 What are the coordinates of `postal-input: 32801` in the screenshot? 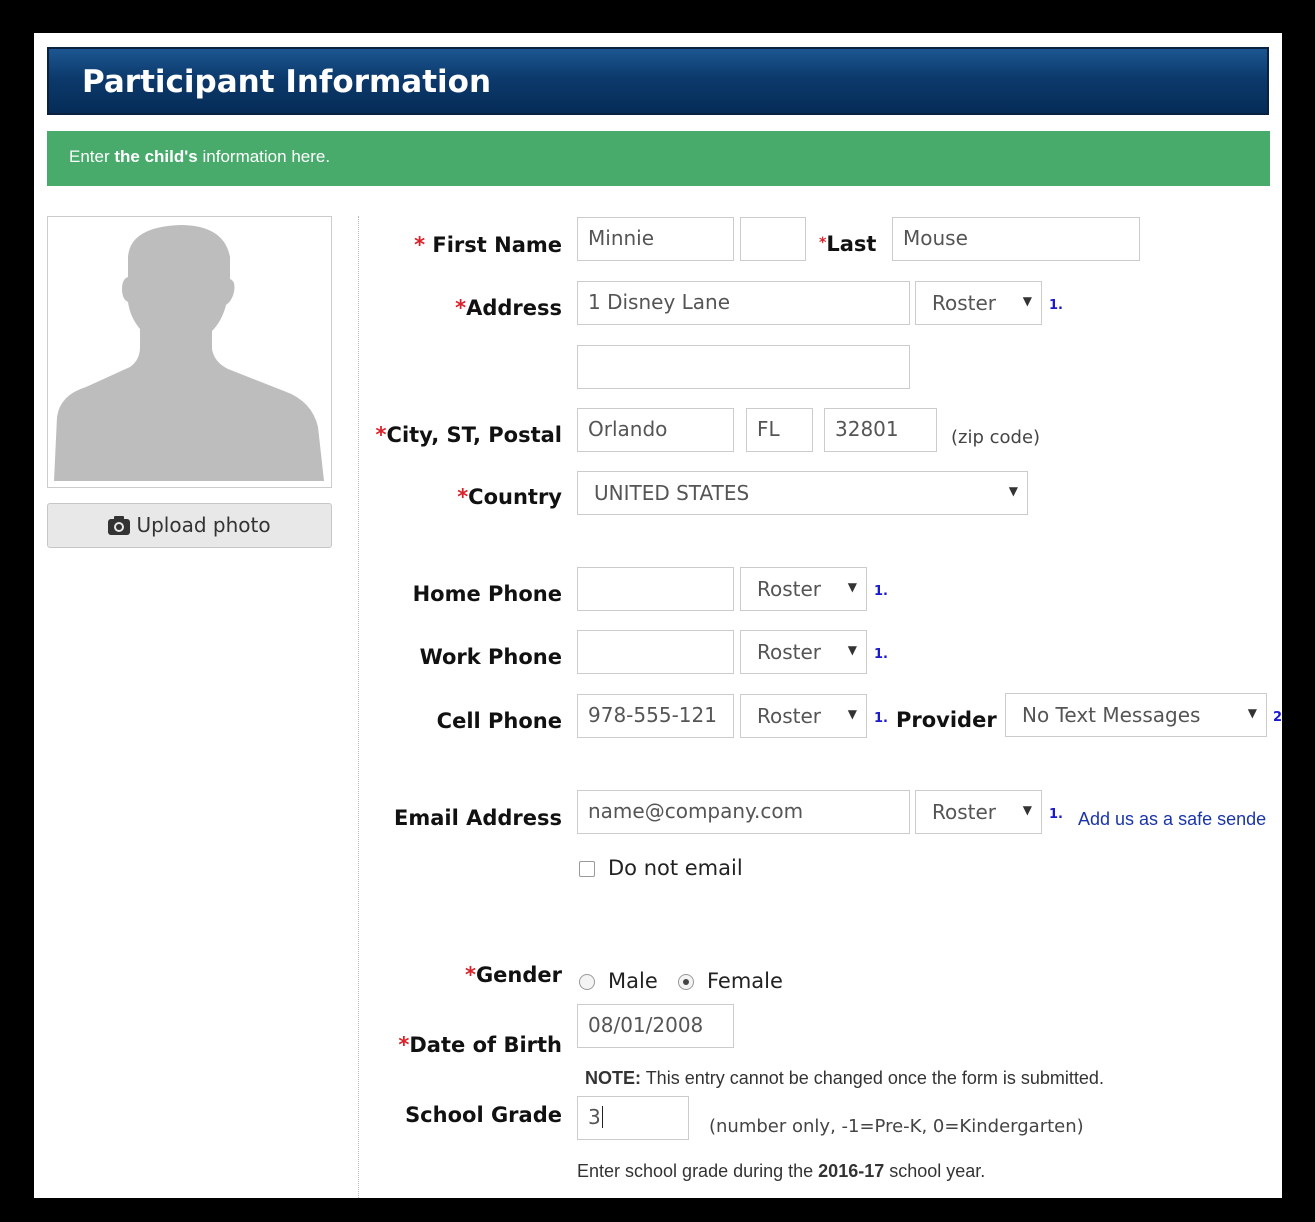 It's located at (880, 430).